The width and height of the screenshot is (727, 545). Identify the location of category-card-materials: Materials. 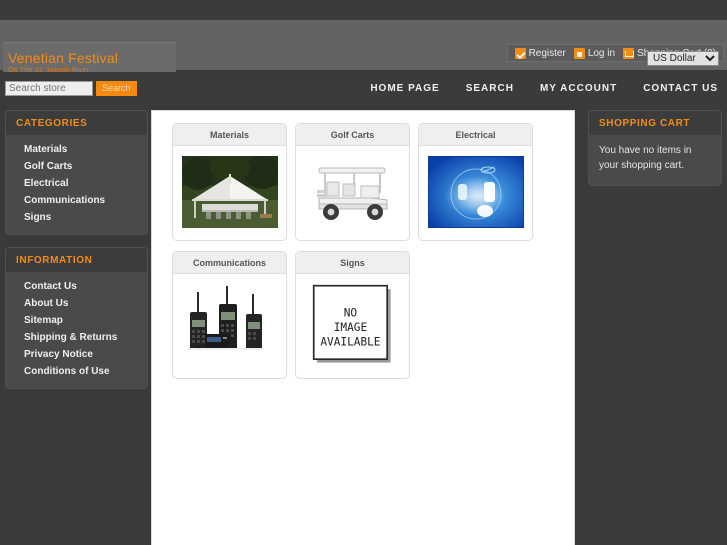
(229, 182).